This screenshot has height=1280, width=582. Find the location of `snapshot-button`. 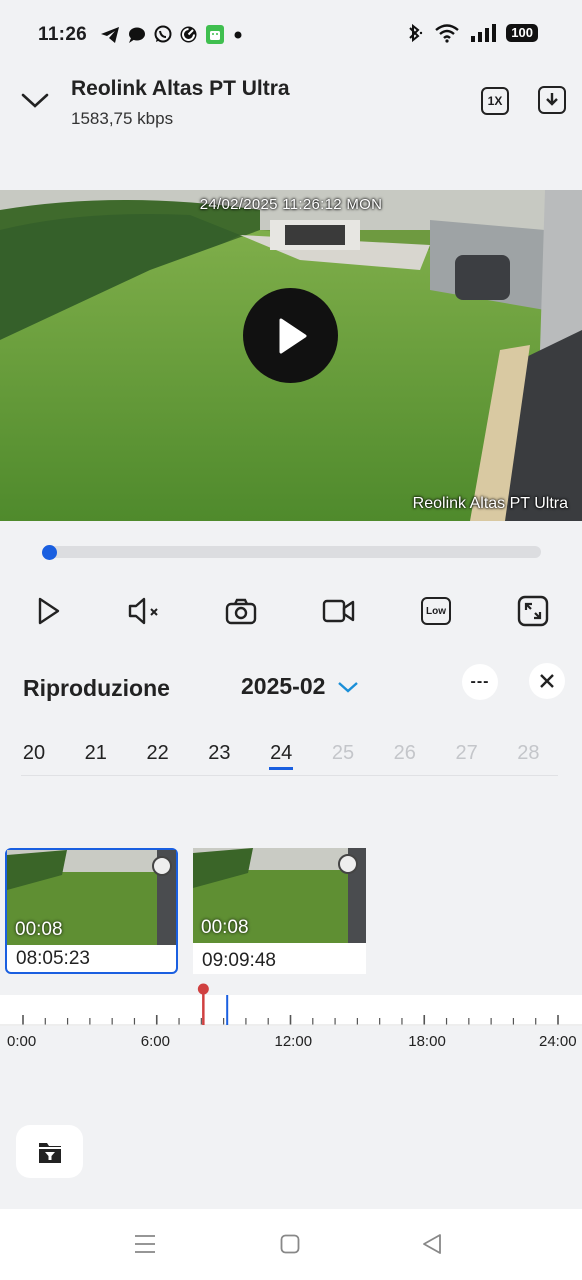

snapshot-button is located at coordinates (241, 611).